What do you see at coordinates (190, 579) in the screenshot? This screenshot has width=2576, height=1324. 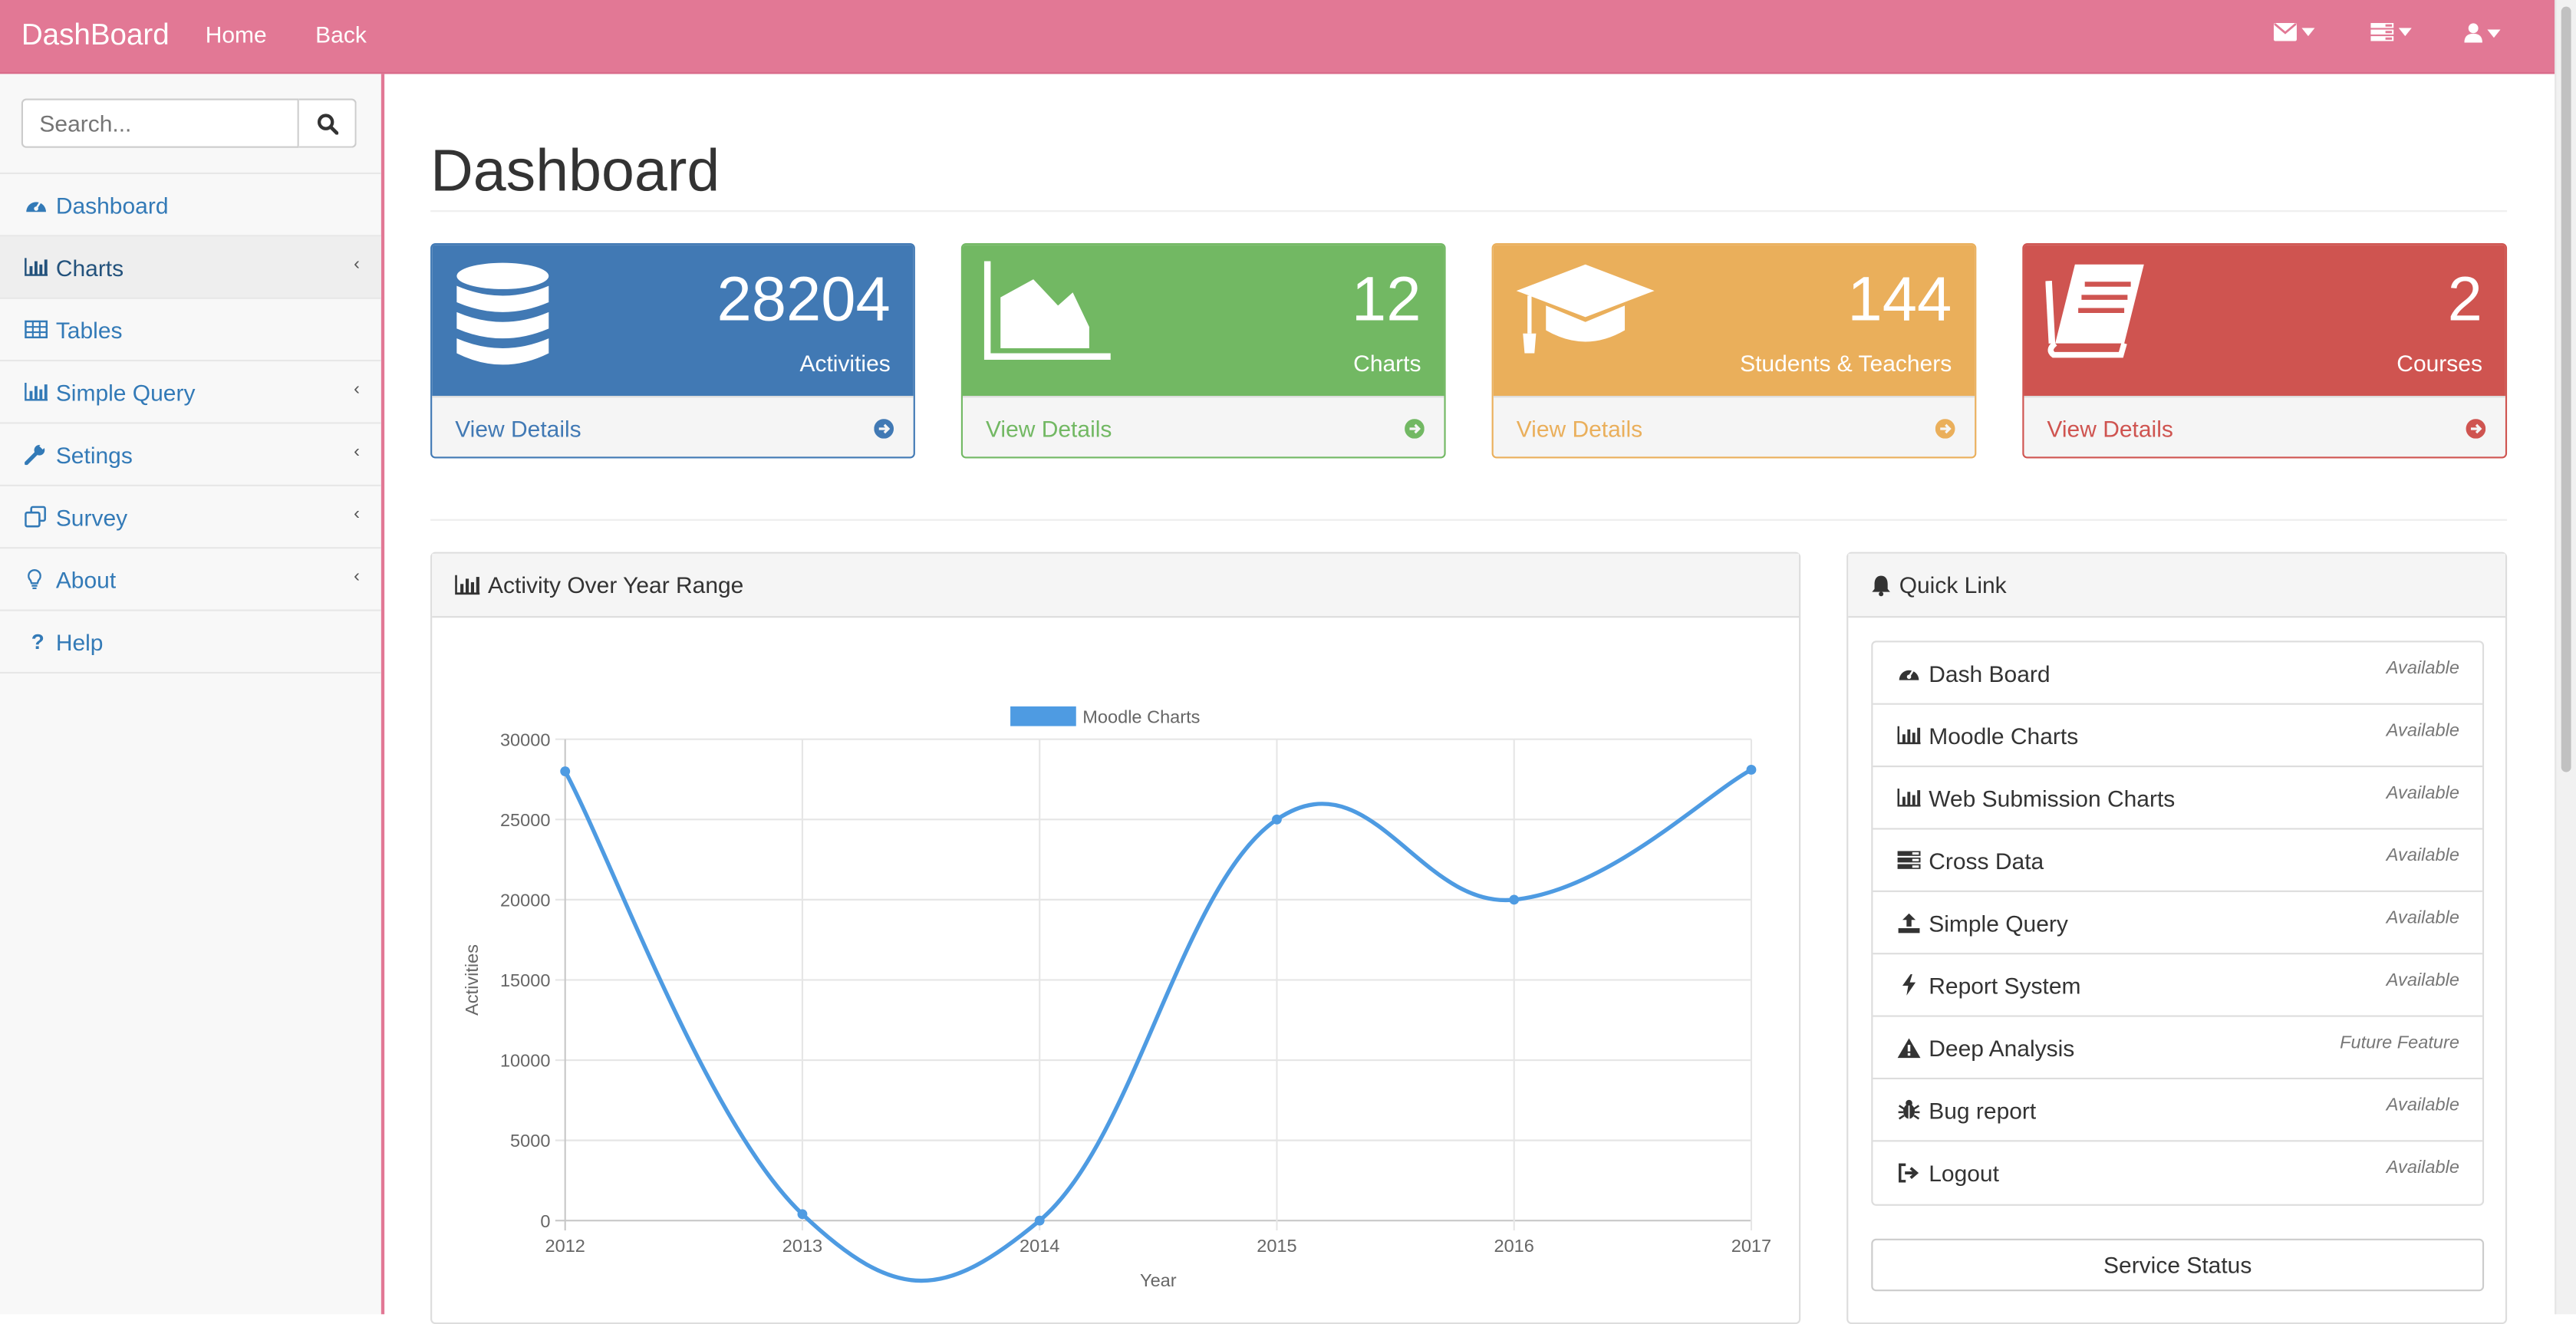 I see `sidebar-item-about: About ‹` at bounding box center [190, 579].